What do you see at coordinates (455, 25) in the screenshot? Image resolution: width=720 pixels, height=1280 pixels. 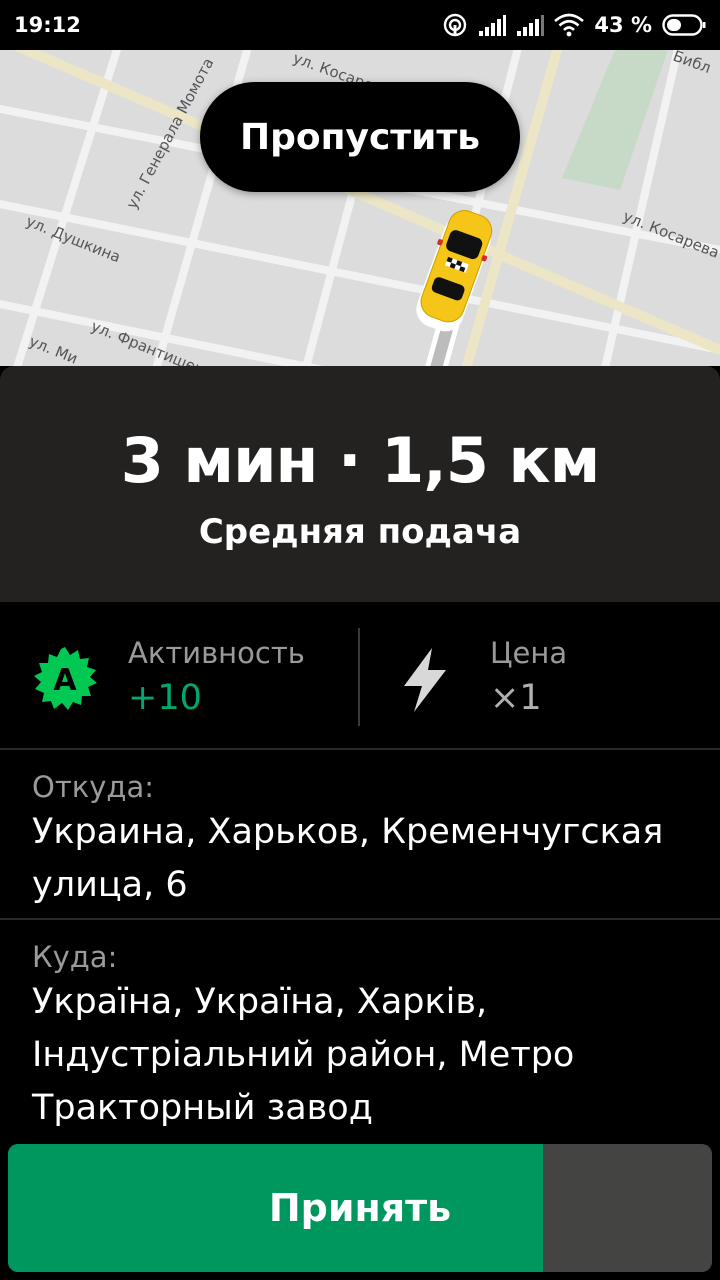 I see `hotspot-icon` at bounding box center [455, 25].